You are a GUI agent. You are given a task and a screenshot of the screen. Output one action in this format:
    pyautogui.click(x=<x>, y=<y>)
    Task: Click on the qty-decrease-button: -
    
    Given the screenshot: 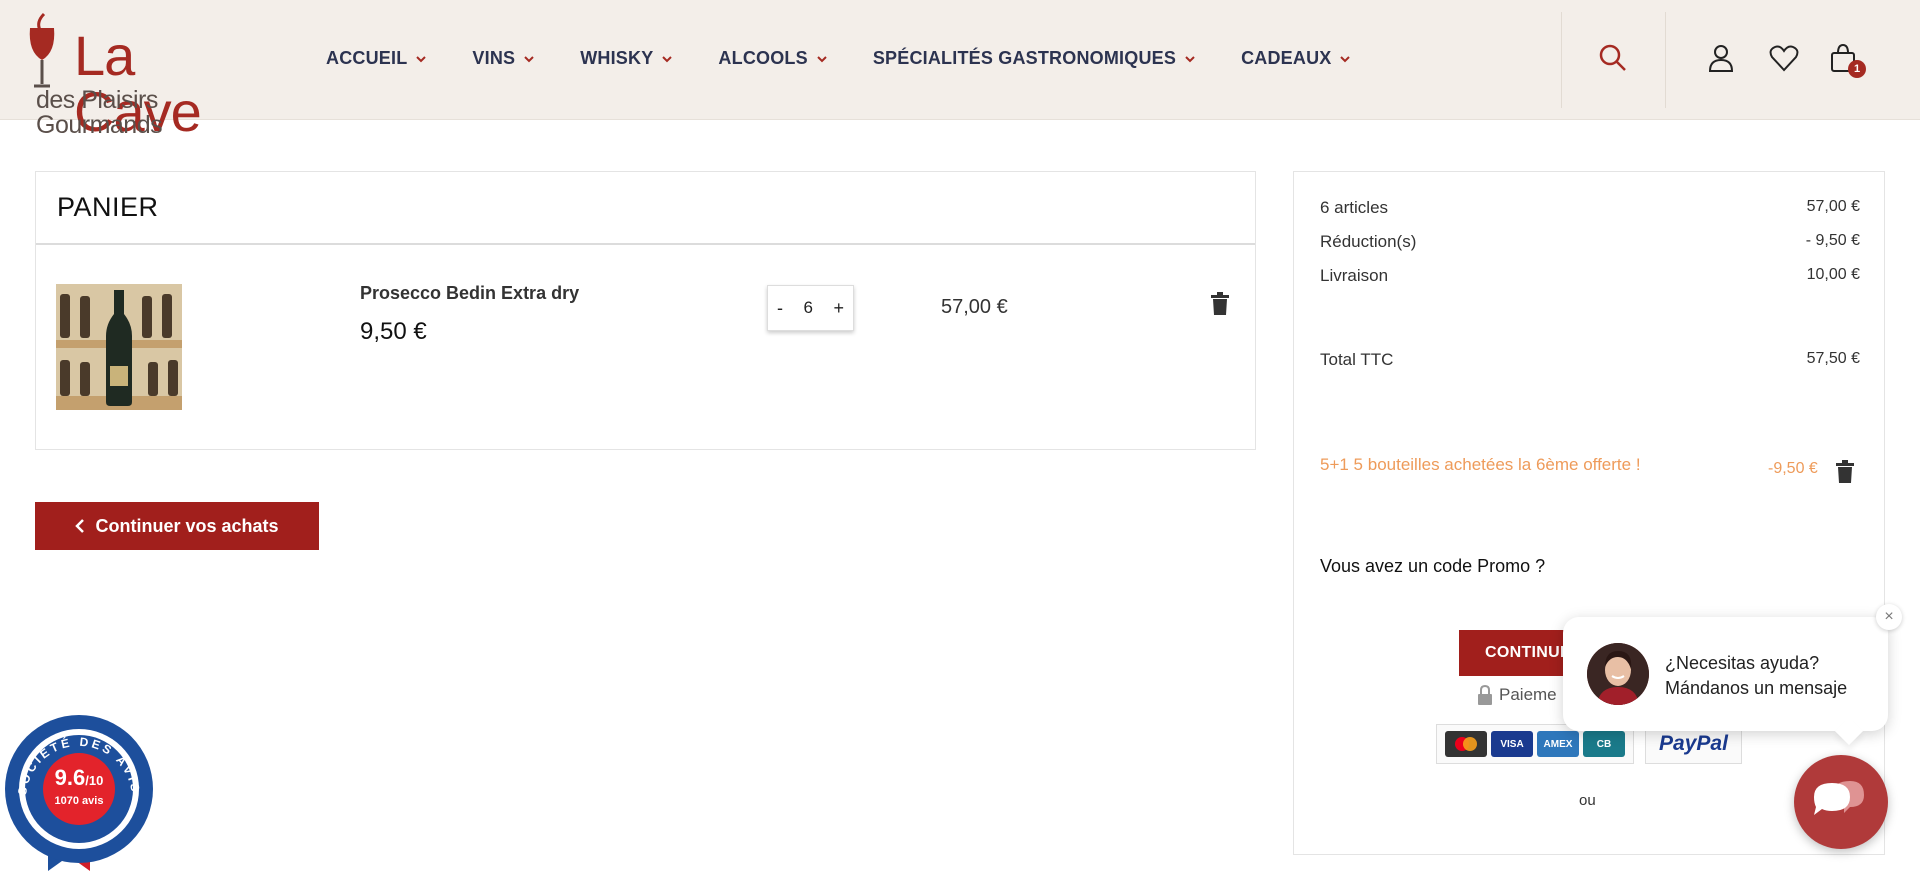 What is the action you would take?
    pyautogui.click(x=780, y=308)
    